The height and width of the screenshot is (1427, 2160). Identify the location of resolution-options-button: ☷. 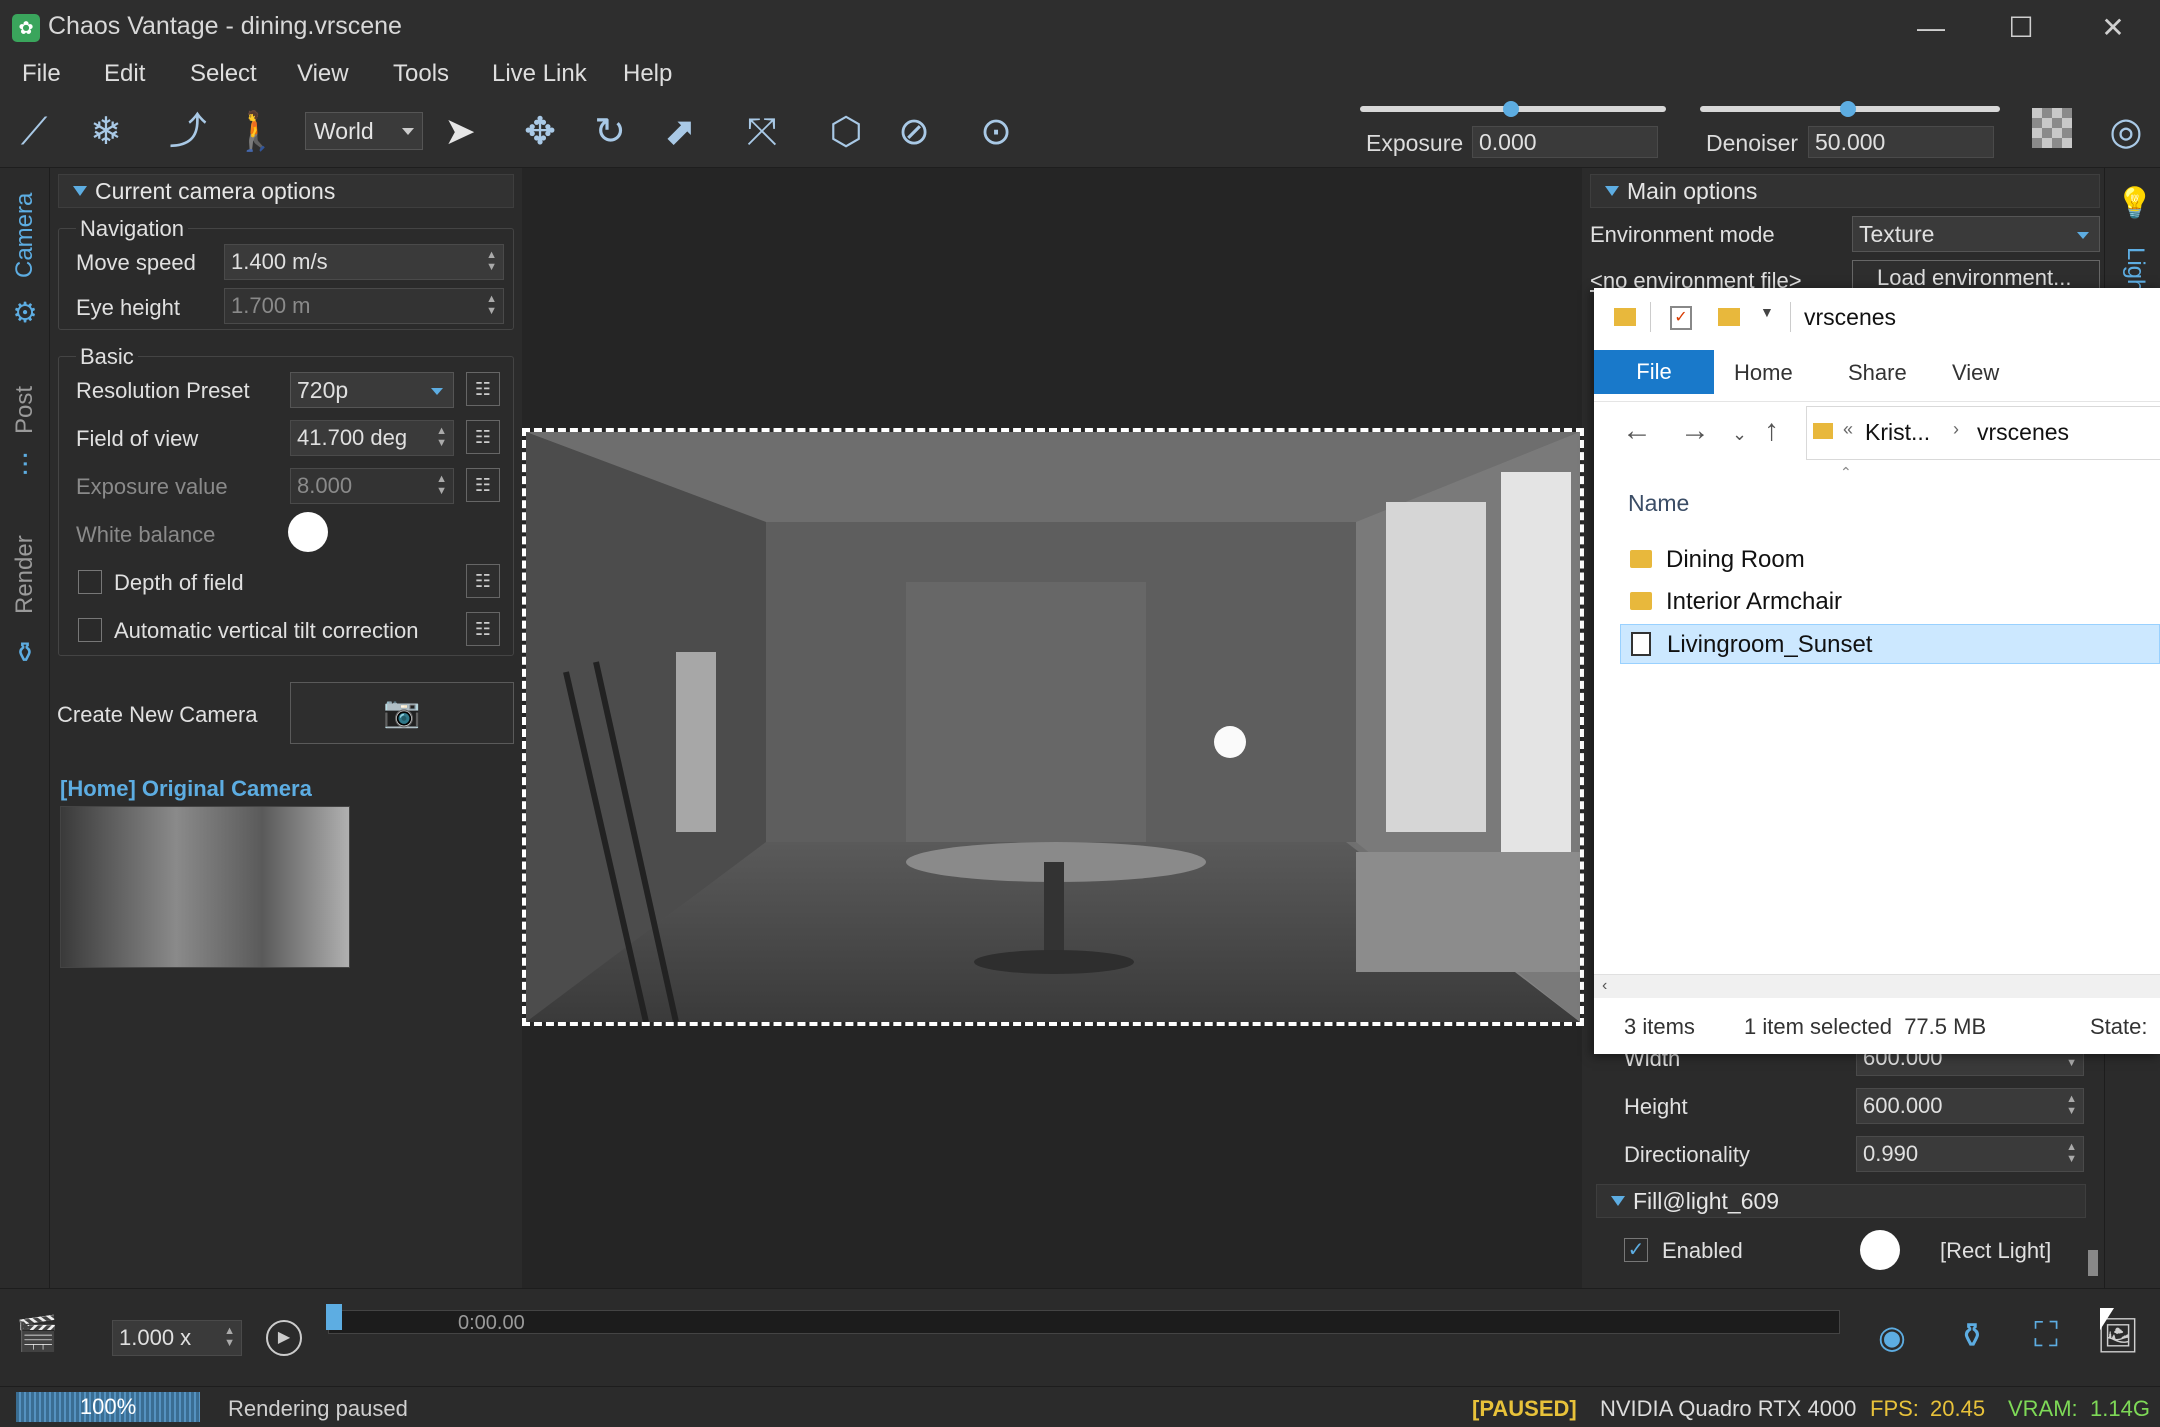
(483, 389).